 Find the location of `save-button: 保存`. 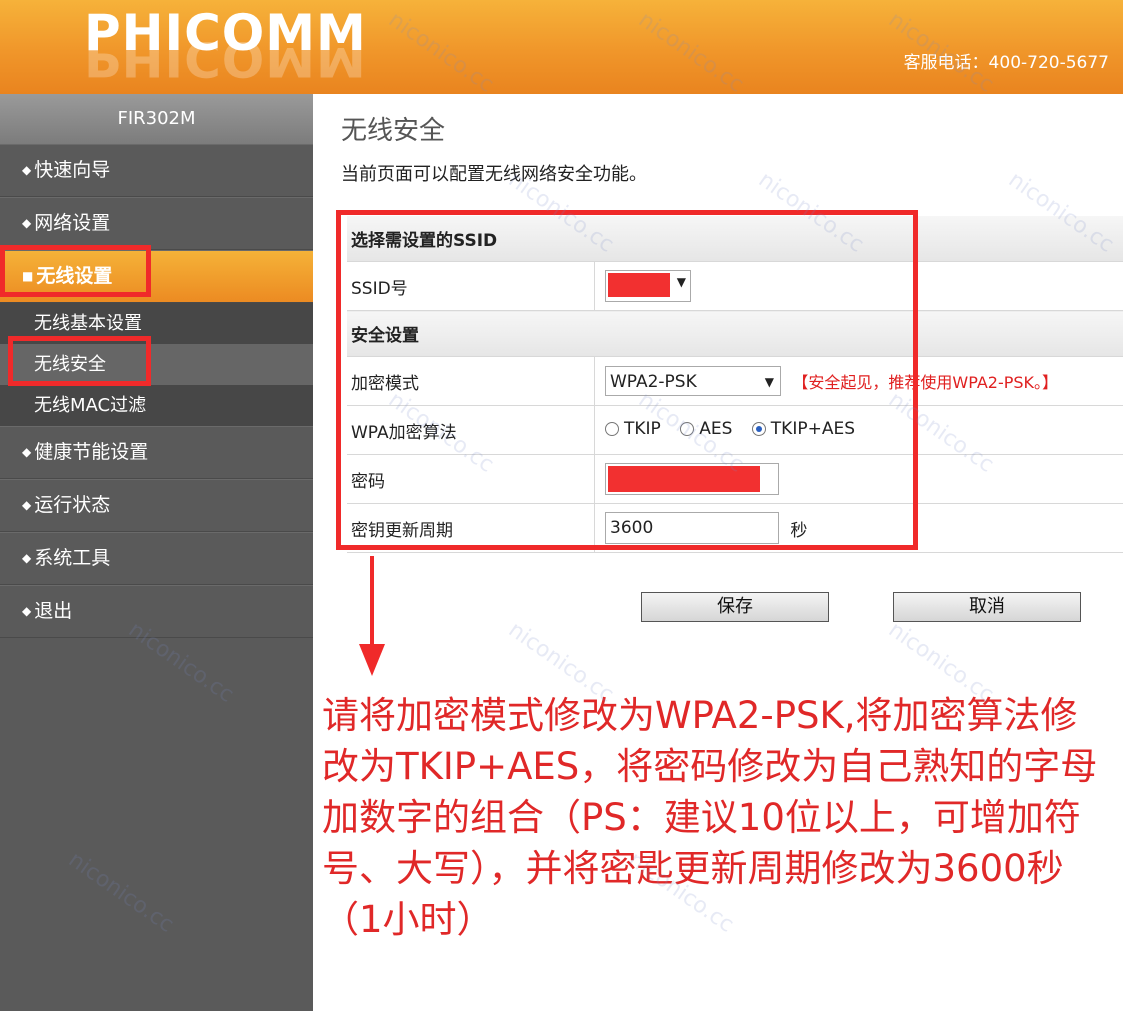

save-button: 保存 is located at coordinates (735, 607).